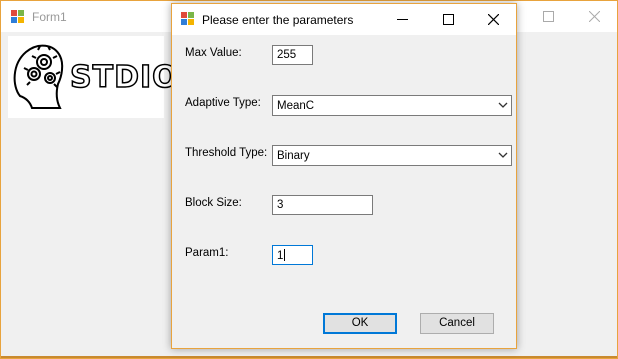 This screenshot has width=618, height=359. I want to click on threshold-type-label: Threshold Type:, so click(226, 153).